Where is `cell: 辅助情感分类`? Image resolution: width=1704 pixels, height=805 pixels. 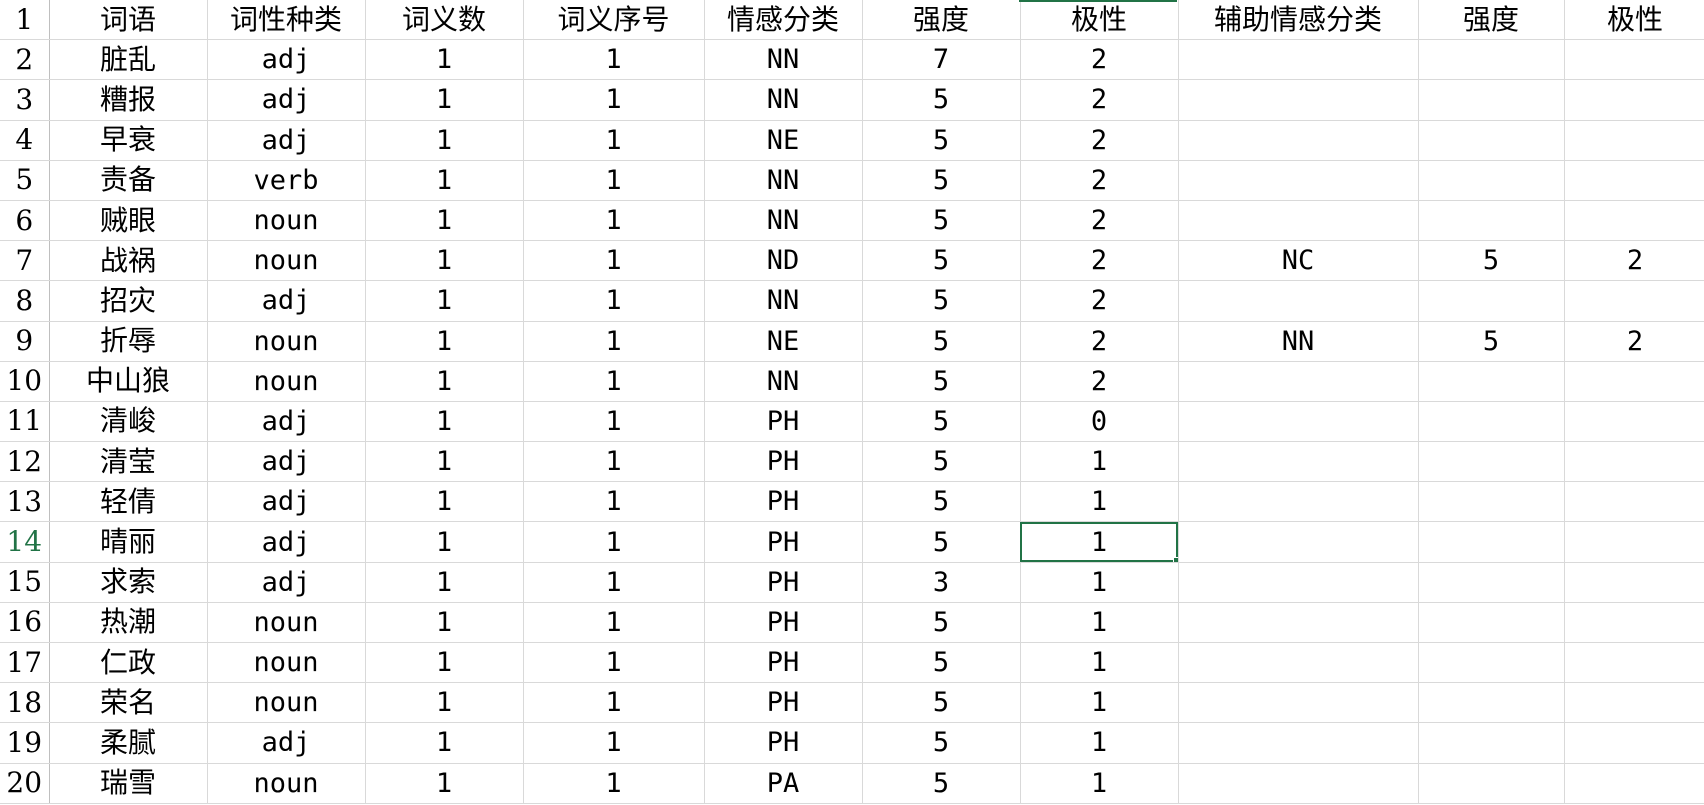 cell: 辅助情感分类 is located at coordinates (1298, 20).